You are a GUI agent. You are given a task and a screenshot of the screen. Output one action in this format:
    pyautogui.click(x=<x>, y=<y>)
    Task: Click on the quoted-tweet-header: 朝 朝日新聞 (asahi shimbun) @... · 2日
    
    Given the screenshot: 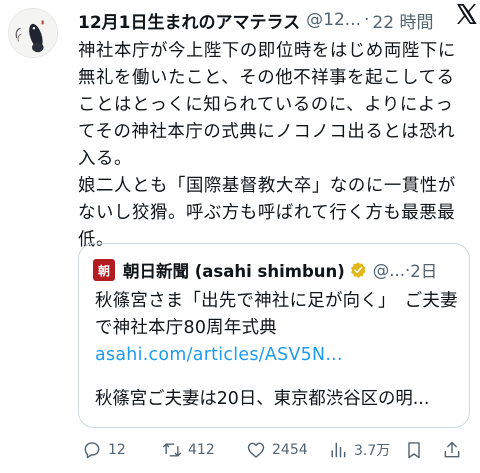 What is the action you would take?
    pyautogui.click(x=265, y=270)
    